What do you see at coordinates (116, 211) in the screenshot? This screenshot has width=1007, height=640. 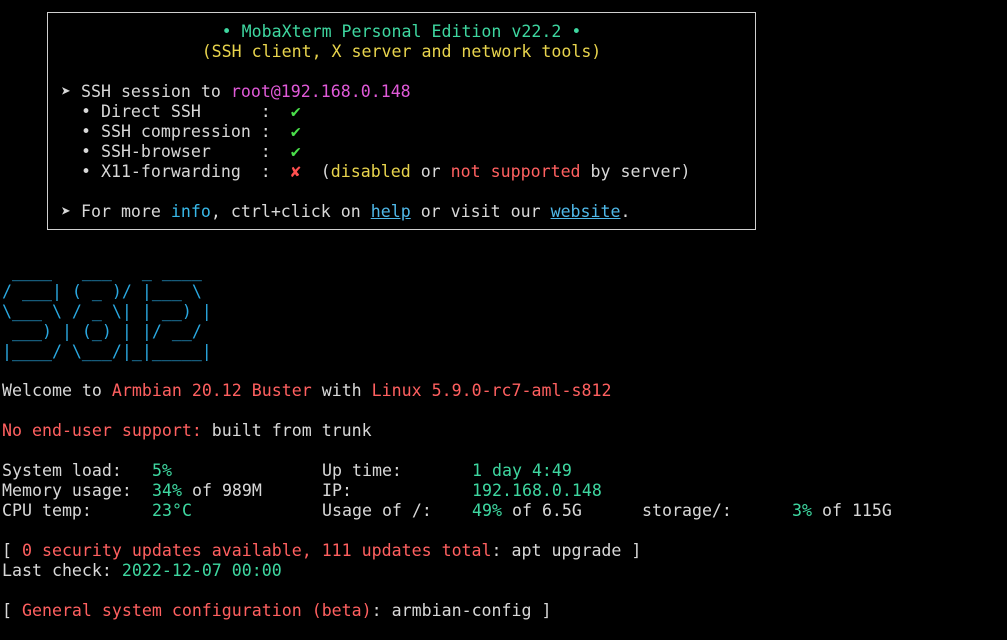 I see `more-prefix: ➤ For more` at bounding box center [116, 211].